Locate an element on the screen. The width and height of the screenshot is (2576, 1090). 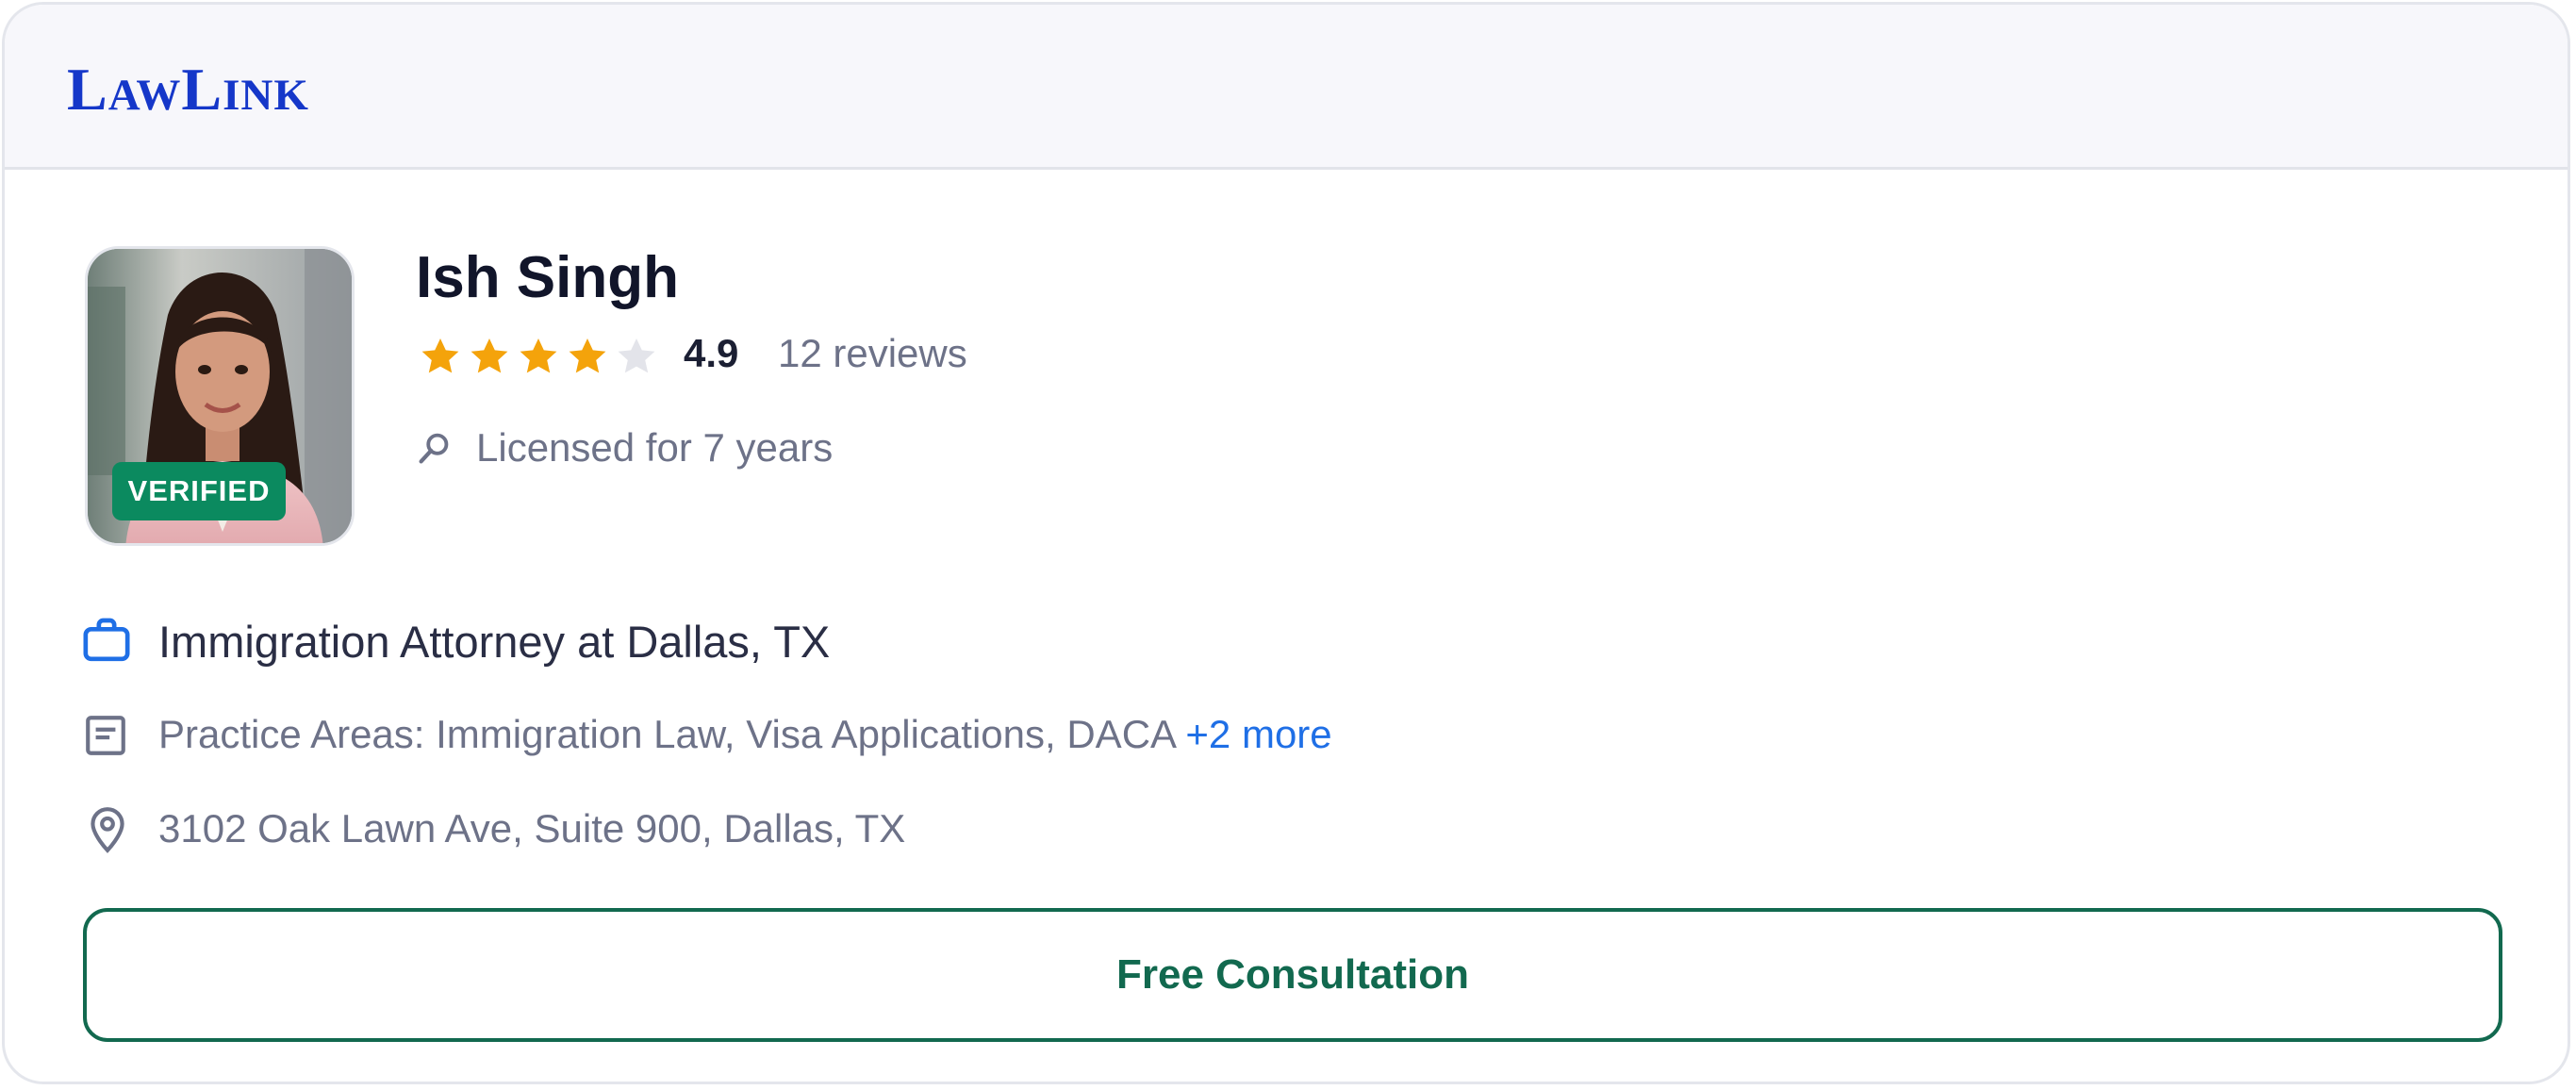
reviews-count: 12 reviews is located at coordinates (872, 353).